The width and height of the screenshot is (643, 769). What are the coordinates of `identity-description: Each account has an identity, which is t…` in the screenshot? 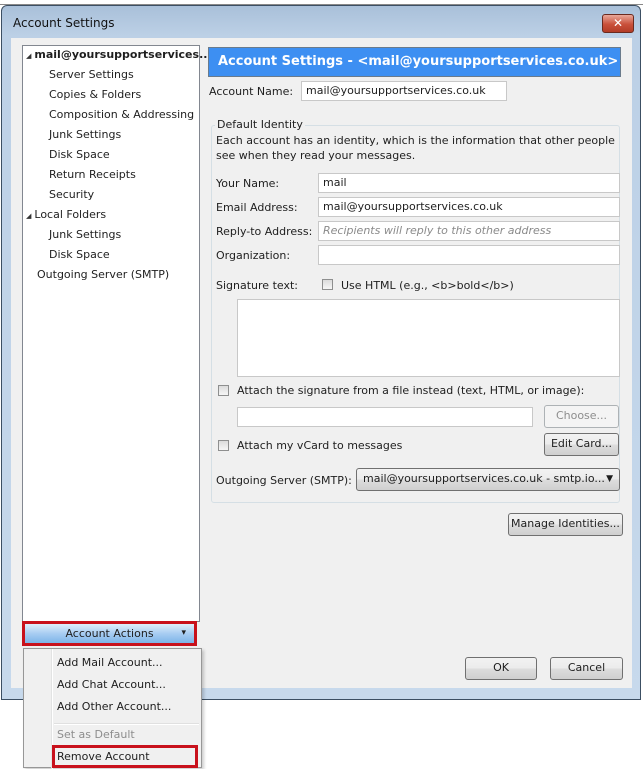 It's located at (415, 148).